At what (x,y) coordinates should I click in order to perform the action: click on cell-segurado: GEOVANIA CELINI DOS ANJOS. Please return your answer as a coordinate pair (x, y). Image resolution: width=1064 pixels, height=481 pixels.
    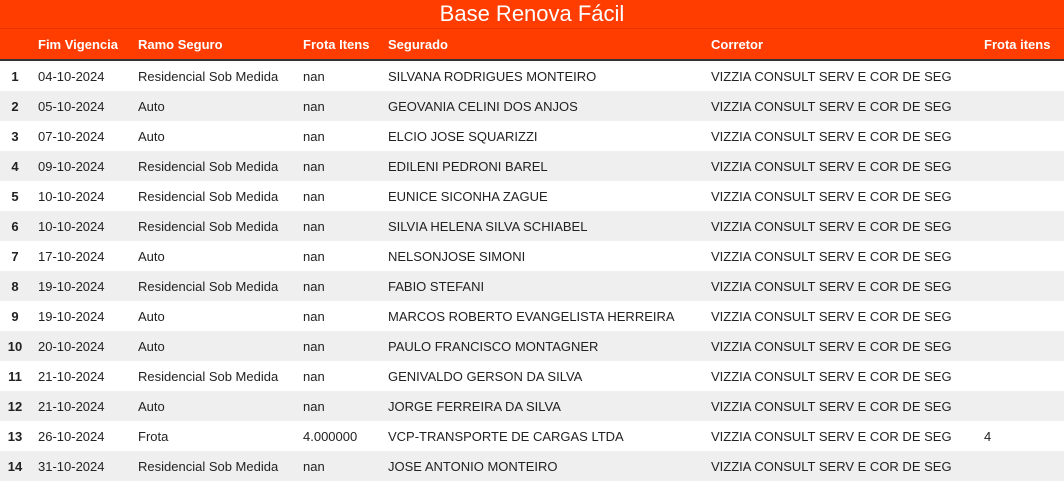
    Looking at the image, I should click on (541, 106).